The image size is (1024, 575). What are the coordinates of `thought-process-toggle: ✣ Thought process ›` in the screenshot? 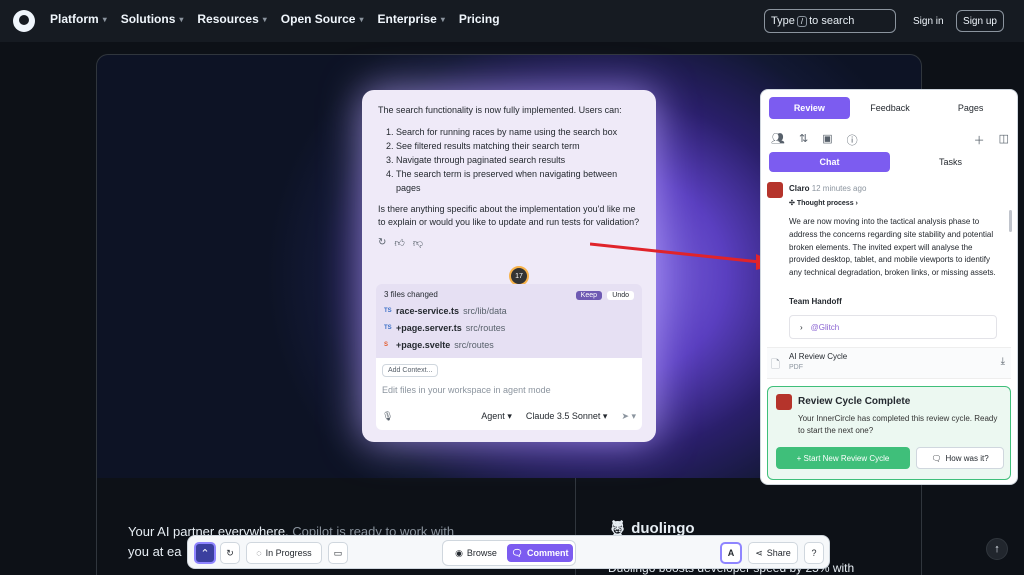 It's located at (823, 203).